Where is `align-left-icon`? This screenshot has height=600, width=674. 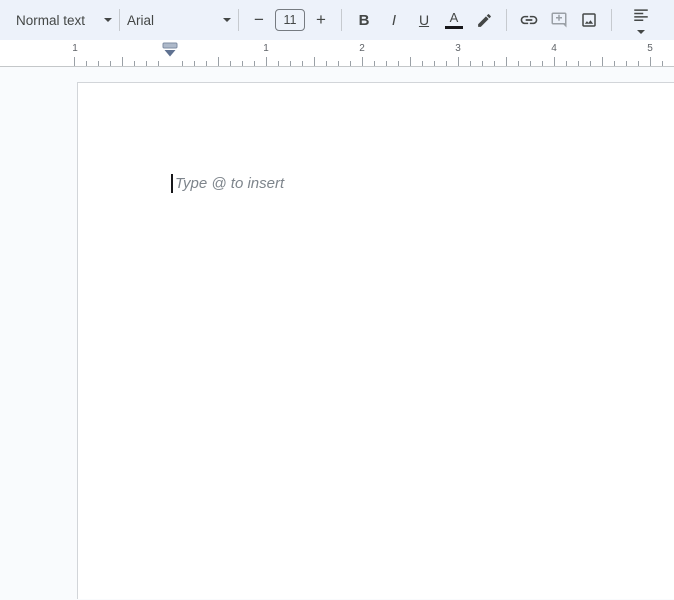 align-left-icon is located at coordinates (641, 15).